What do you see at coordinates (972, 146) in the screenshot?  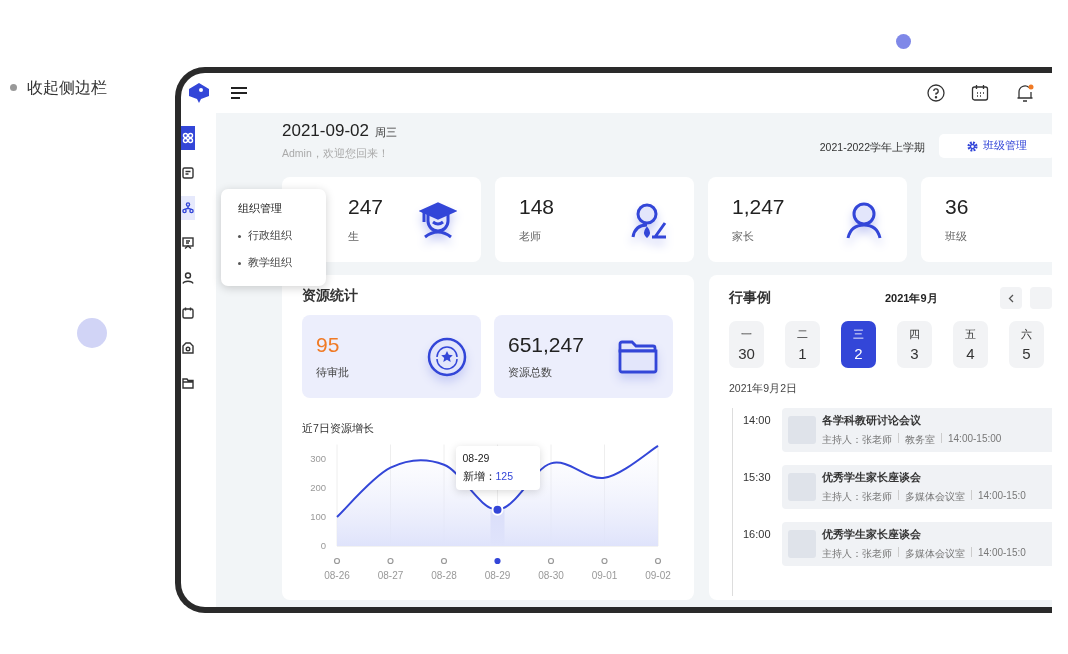 I see `gear-icon` at bounding box center [972, 146].